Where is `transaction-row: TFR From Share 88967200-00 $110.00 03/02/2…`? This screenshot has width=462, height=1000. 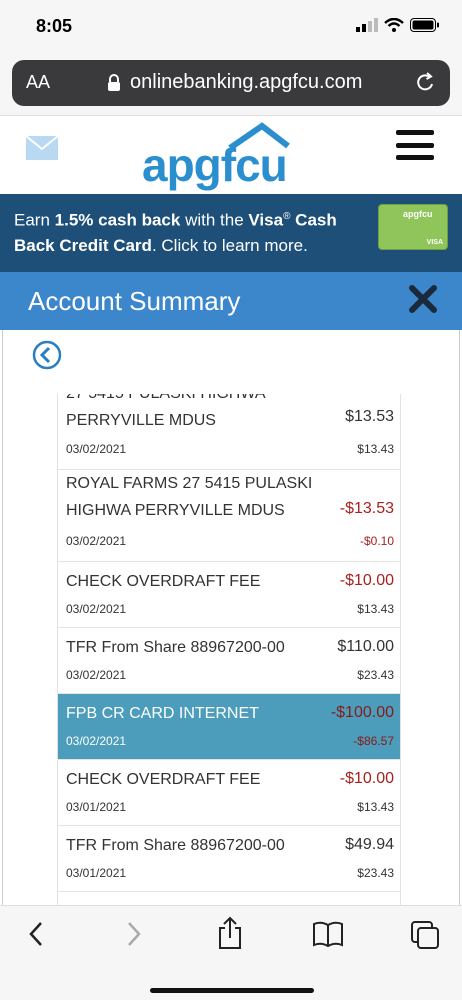
transaction-row: TFR From Share 88967200-00 $110.00 03/02/2… is located at coordinates (229, 661).